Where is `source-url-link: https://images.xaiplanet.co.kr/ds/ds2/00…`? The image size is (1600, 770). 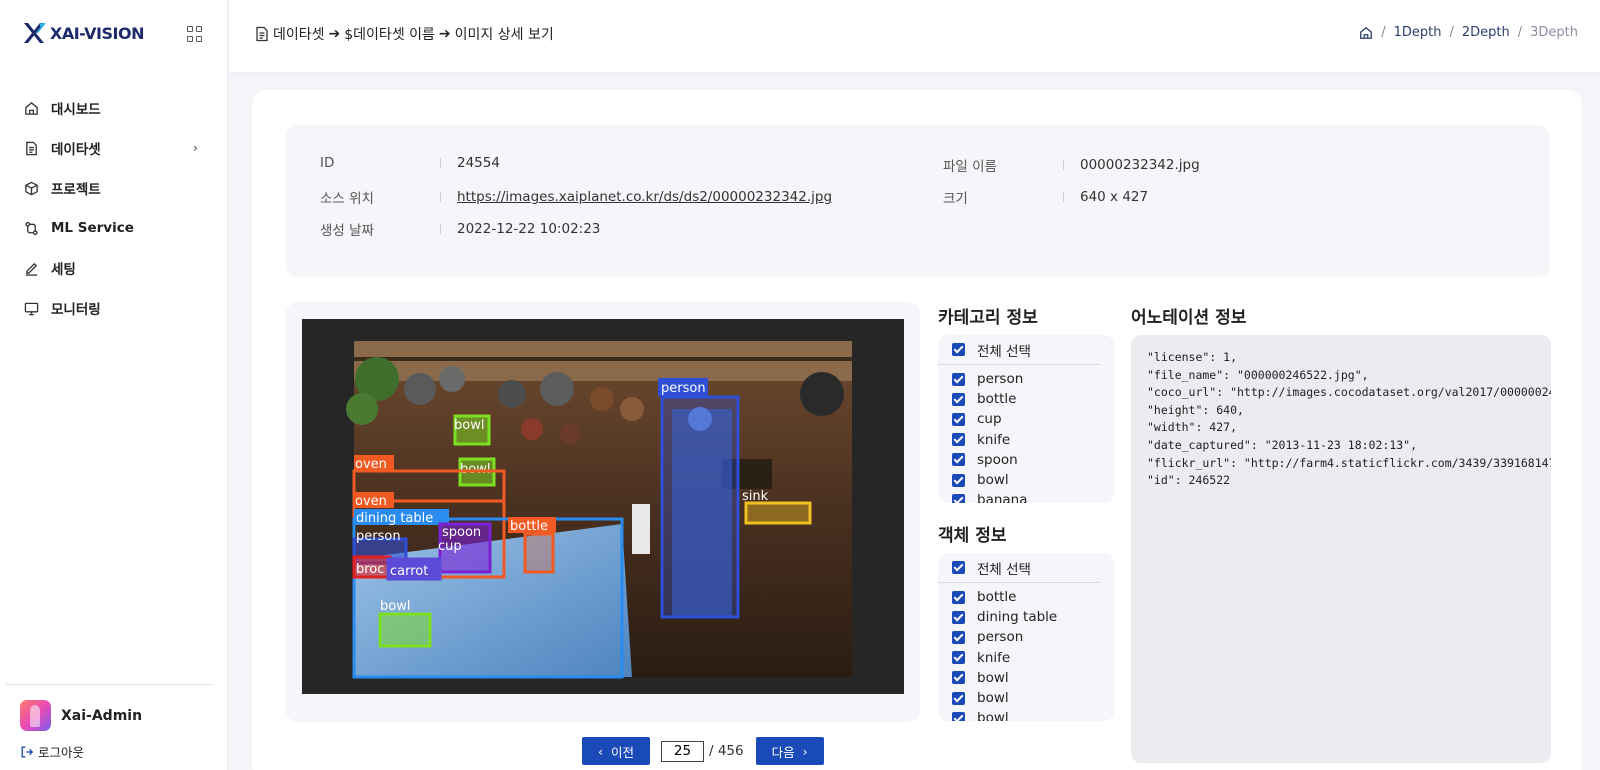 source-url-link: https://images.xaiplanet.co.kr/ds/ds2/00… is located at coordinates (644, 197).